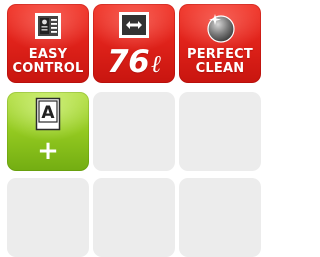 Image resolution: width=320 pixels, height=257 pixels. What do you see at coordinates (134, 25) in the screenshot?
I see `capacity-gauge-icon` at bounding box center [134, 25].